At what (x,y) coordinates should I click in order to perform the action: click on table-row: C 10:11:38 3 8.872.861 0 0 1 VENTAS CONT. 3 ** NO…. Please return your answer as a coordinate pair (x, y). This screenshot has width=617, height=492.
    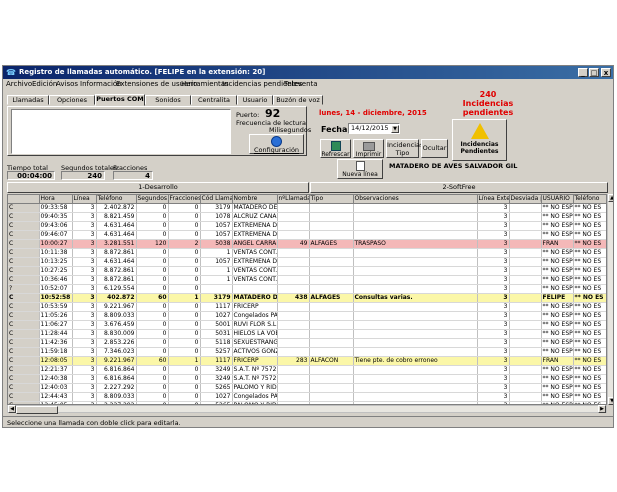
    Looking at the image, I should click on (307, 253).